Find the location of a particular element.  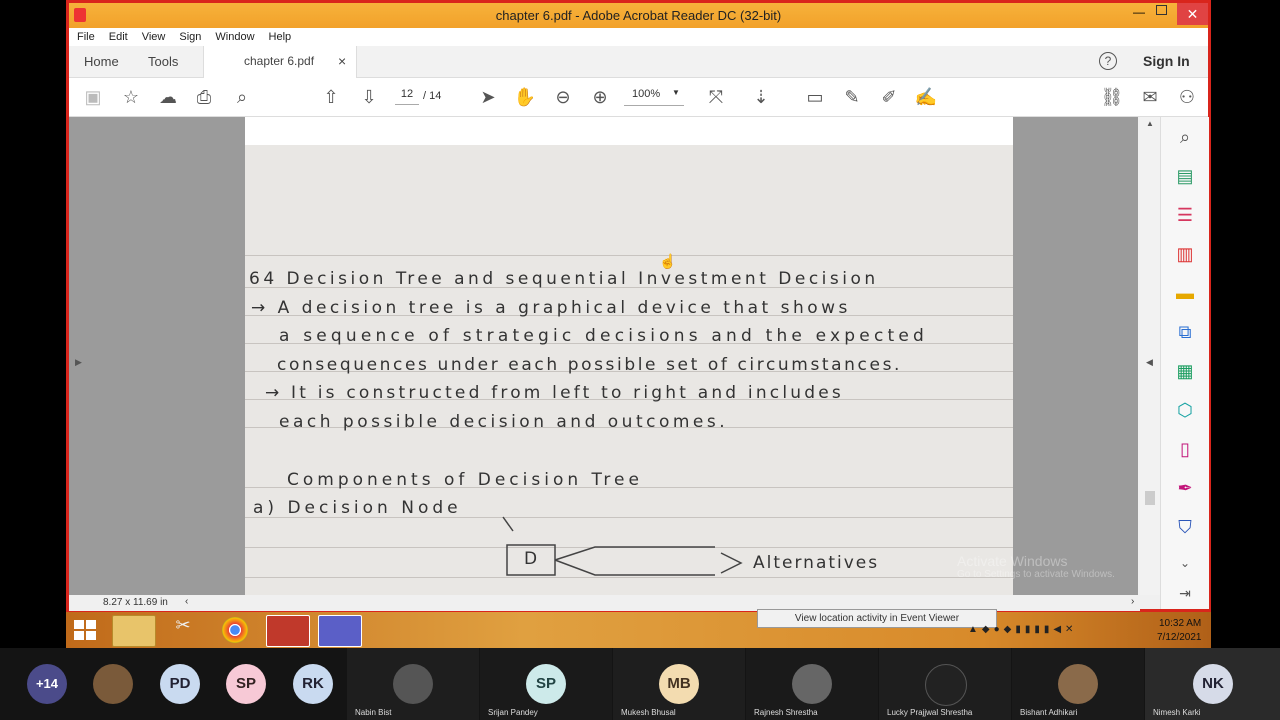

add-user-icon: ⚇ is located at coordinates (1187, 97).